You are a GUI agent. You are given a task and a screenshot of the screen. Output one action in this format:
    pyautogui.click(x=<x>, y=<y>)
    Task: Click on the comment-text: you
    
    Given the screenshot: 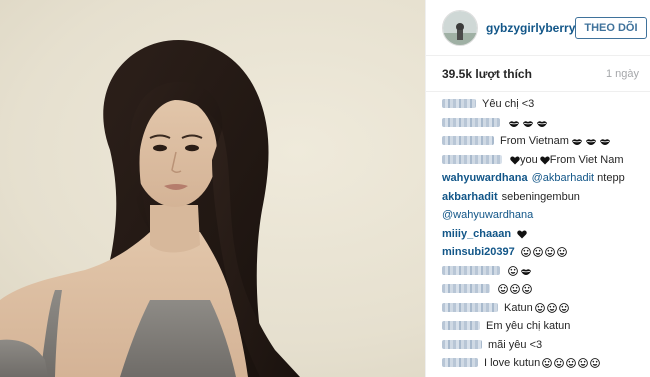 What is the action you would take?
    pyautogui.click(x=529, y=159)
    